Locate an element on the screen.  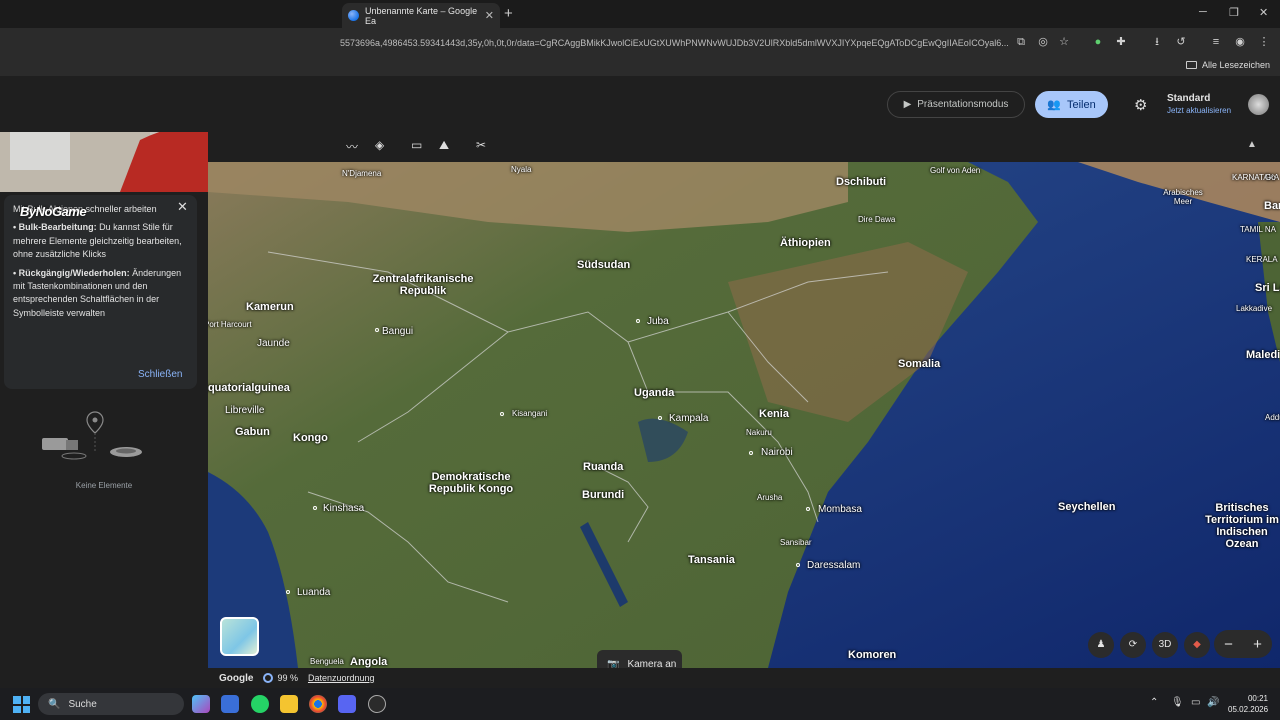
google-earth-favicon-icon is located at coordinates (353, 15).